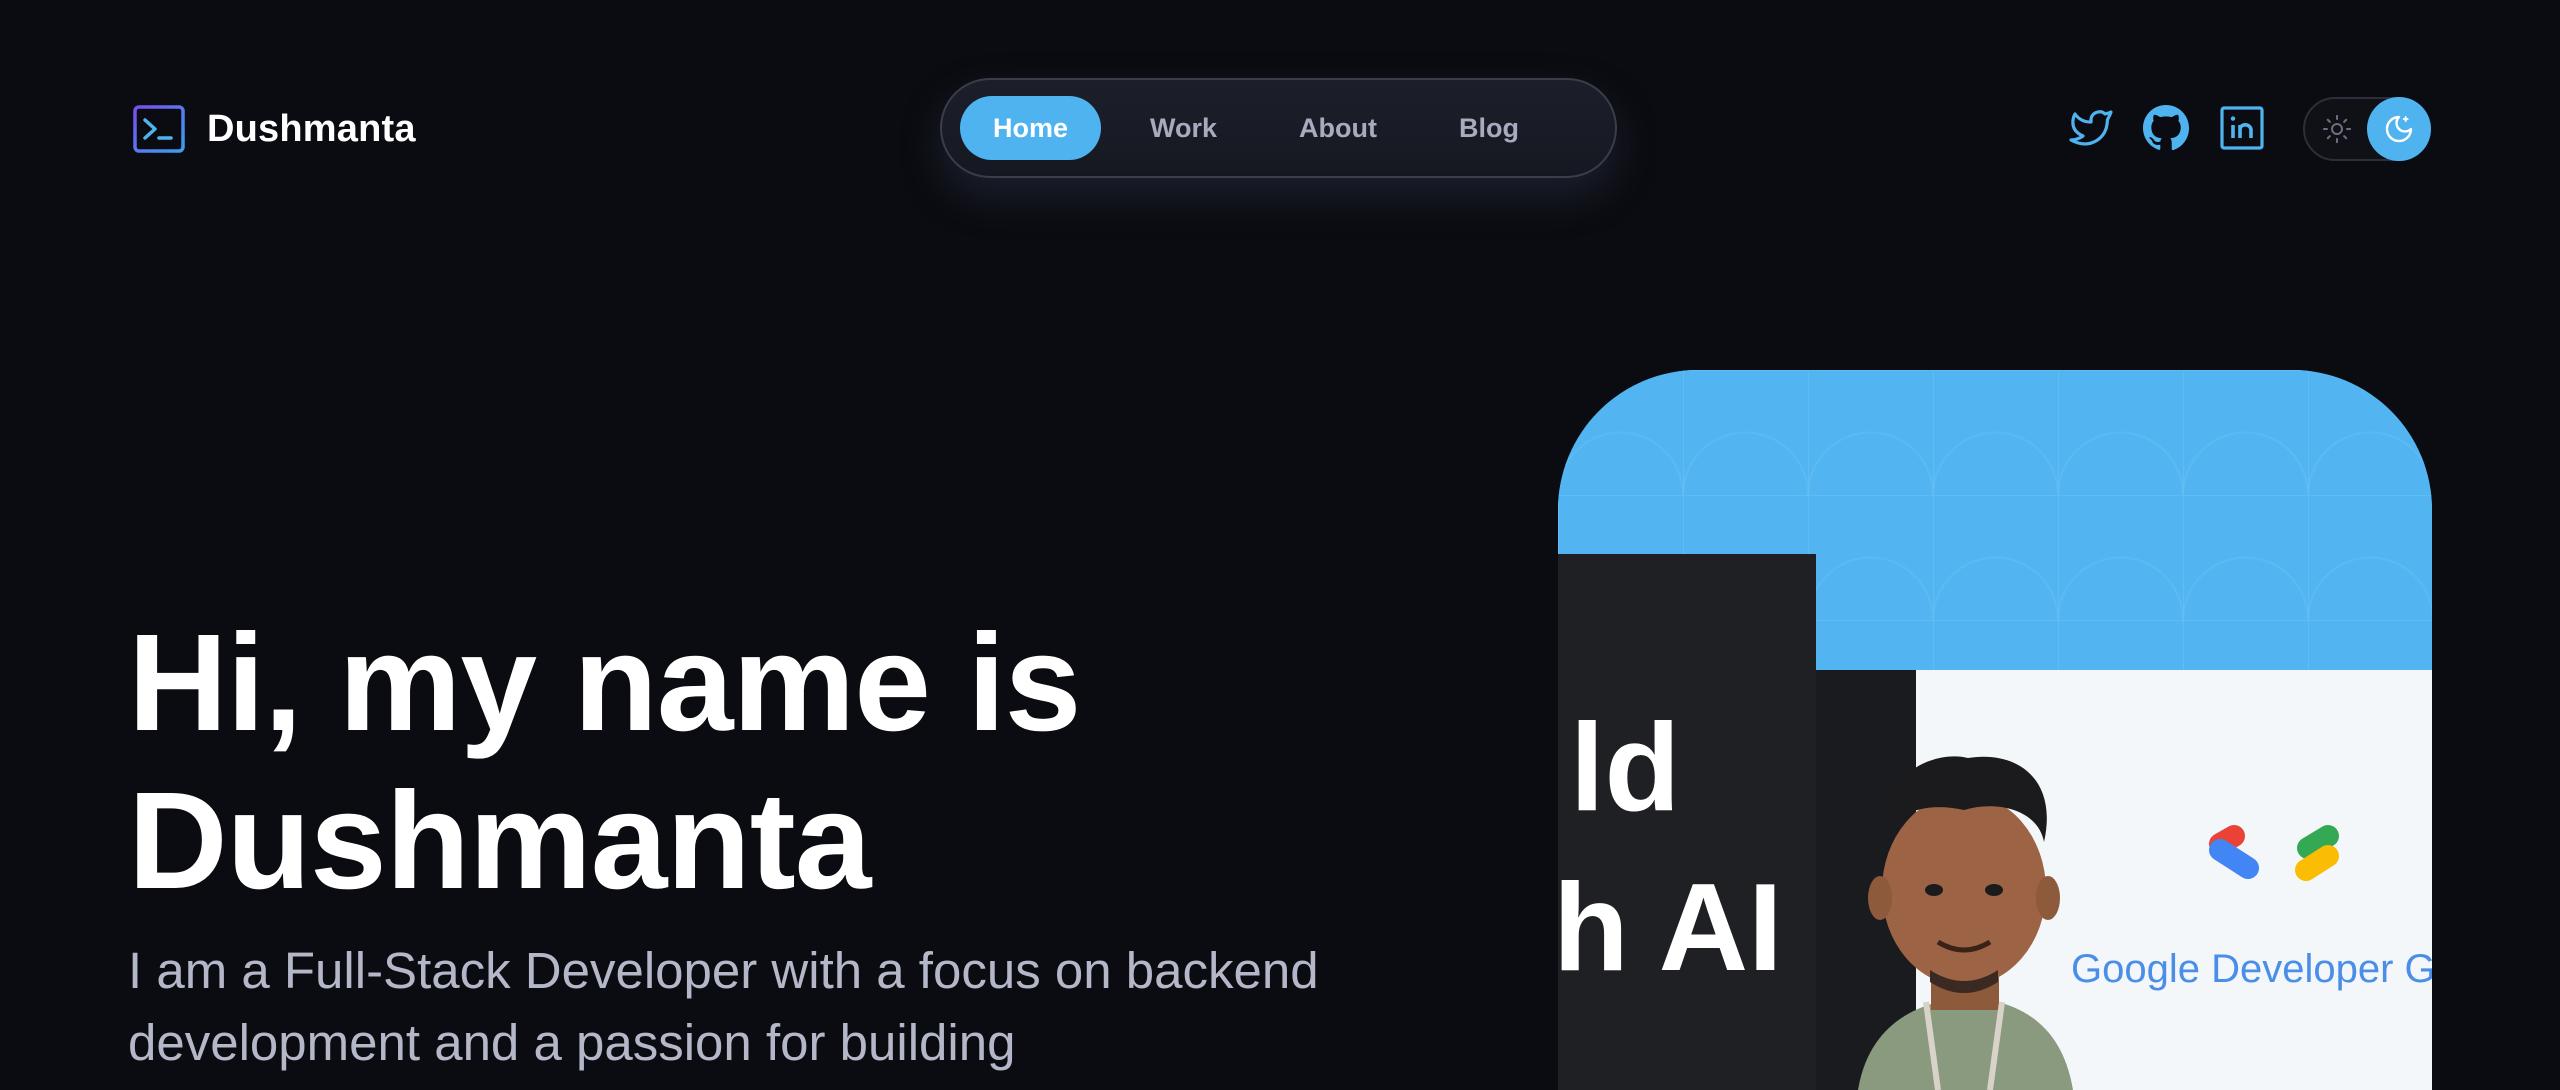  Describe the element at coordinates (2337, 129) in the screenshot. I see `sun-icon` at that location.